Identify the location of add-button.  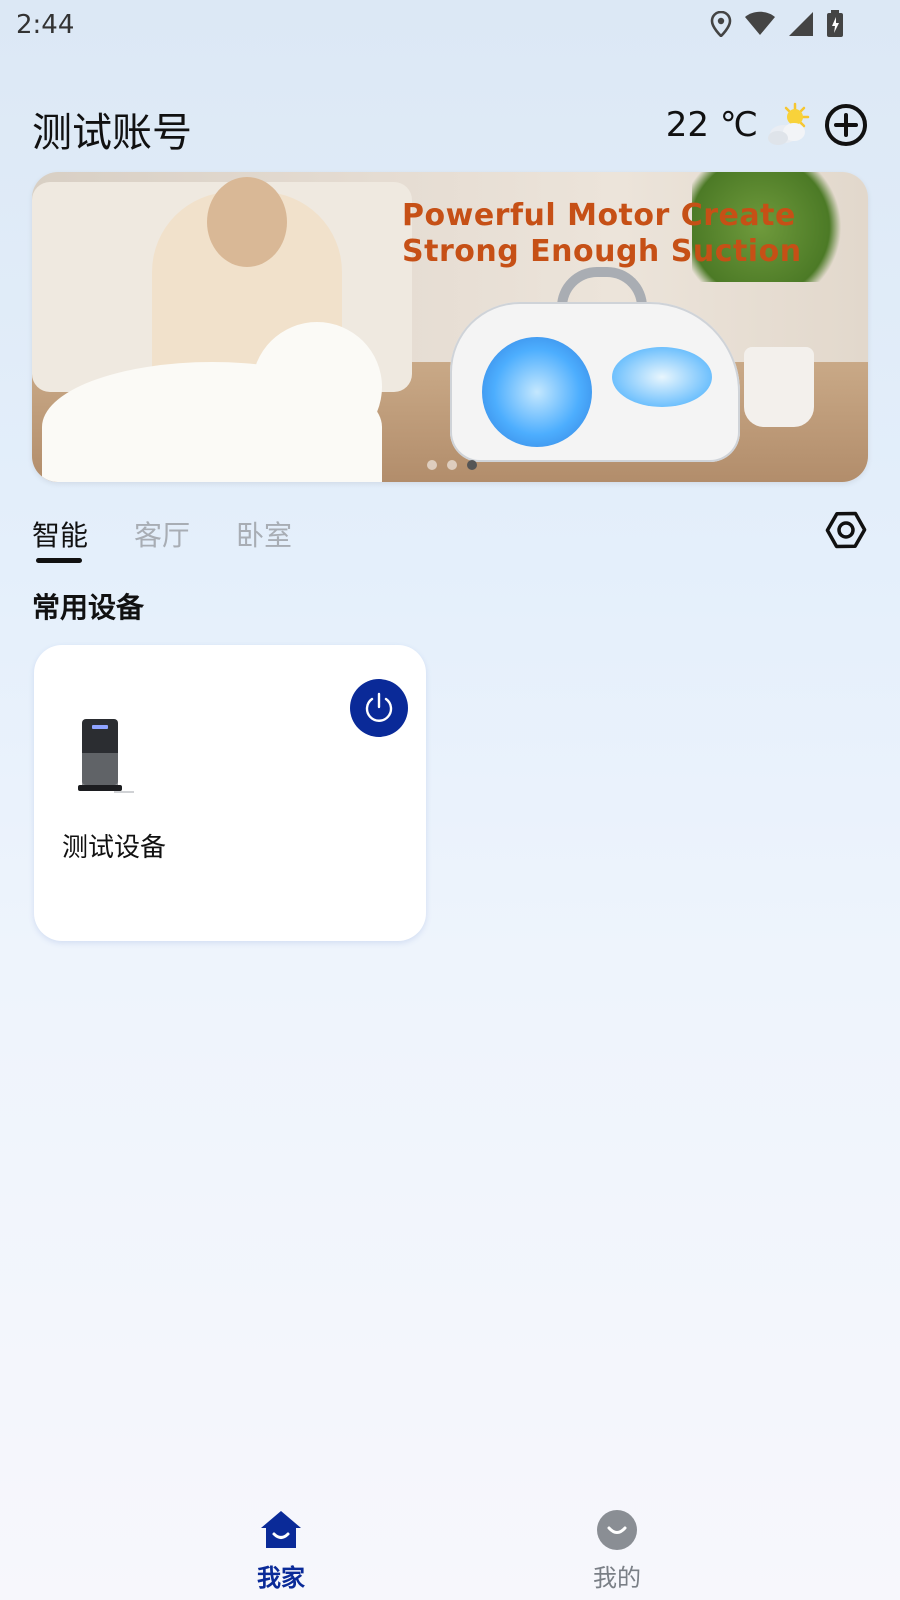
(846, 125).